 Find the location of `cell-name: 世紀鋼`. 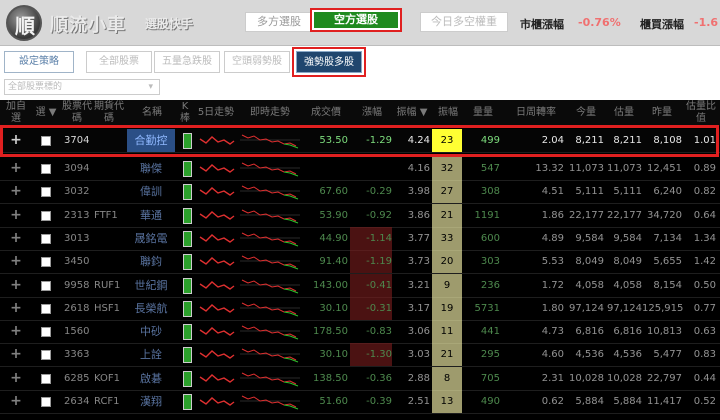

cell-name: 世紀鋼 is located at coordinates (151, 285).